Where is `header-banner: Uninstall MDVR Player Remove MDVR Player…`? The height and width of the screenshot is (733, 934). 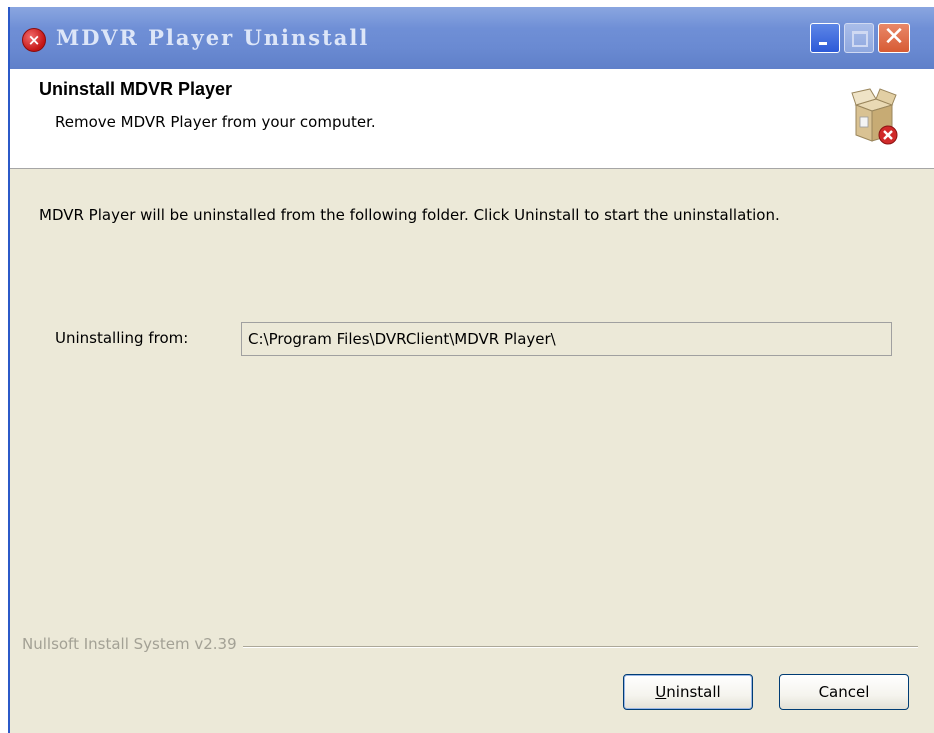 header-banner: Uninstall MDVR Player Remove MDVR Player… is located at coordinates (472, 119).